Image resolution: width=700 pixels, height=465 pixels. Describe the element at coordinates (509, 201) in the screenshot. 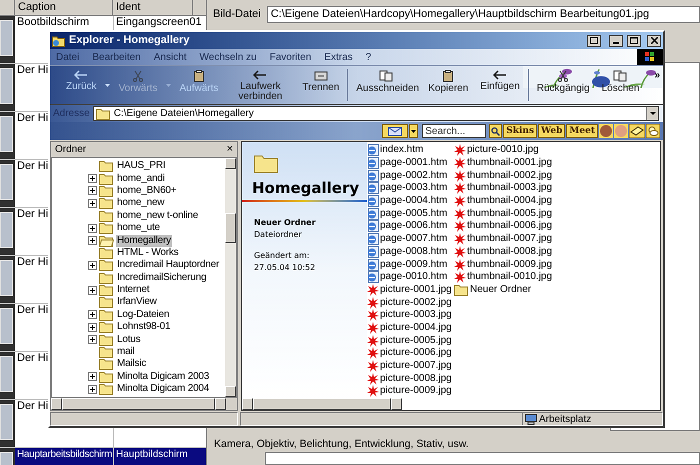

I see `file-item: thumbnail-0004.jpg` at that location.